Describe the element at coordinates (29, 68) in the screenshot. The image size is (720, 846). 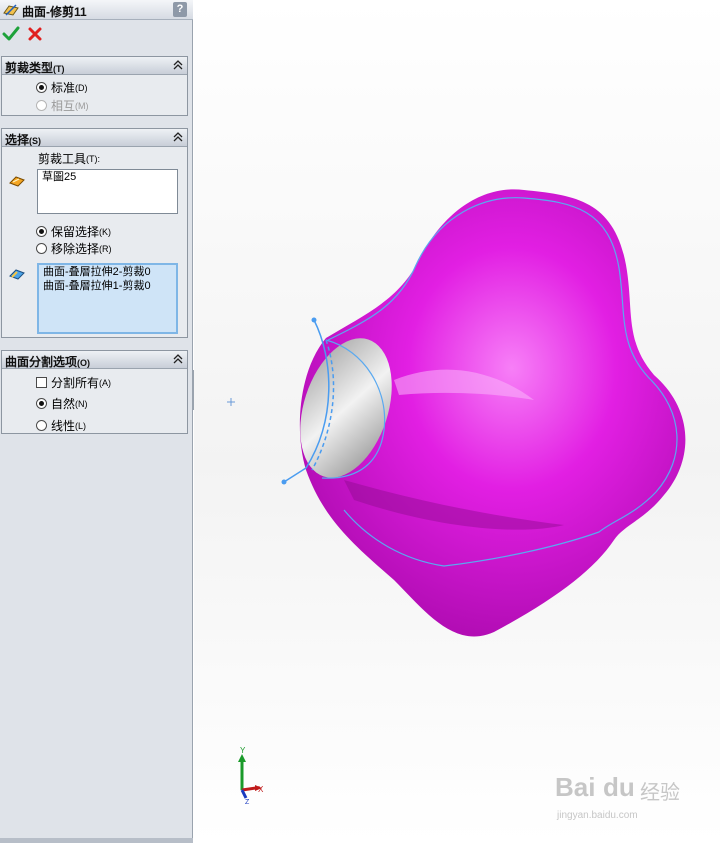
I see `trim-type-title: 剪裁类型` at that location.